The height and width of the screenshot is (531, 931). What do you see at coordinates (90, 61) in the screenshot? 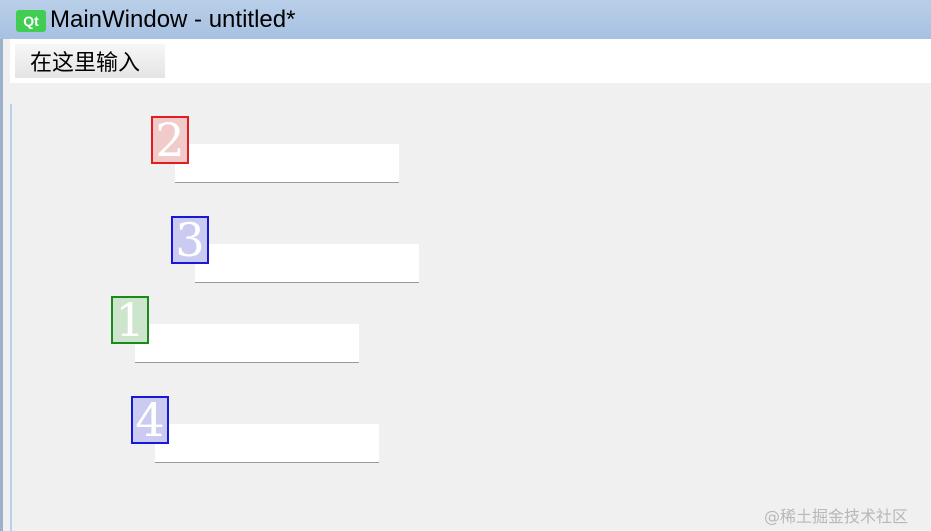
I see `menu-type-here: 在这里输入` at bounding box center [90, 61].